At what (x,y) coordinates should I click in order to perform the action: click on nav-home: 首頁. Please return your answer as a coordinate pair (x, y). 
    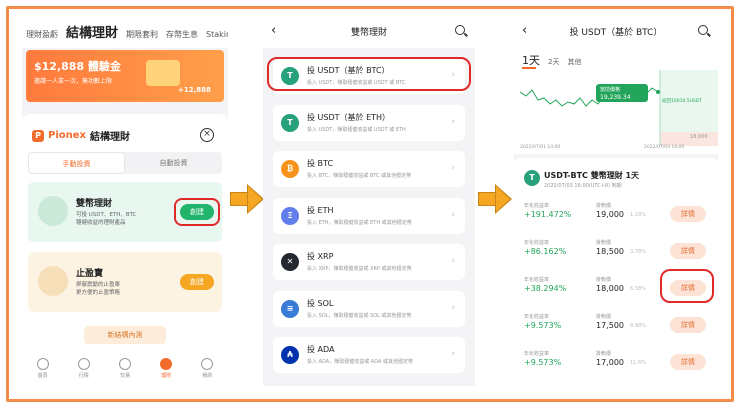
    Looking at the image, I should click on (43, 369).